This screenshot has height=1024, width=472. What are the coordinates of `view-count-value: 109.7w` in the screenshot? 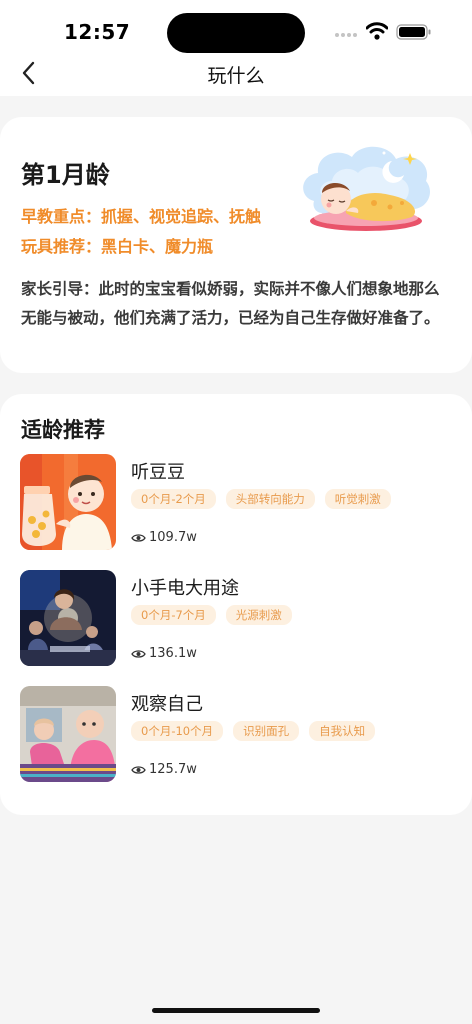 It's located at (173, 537).